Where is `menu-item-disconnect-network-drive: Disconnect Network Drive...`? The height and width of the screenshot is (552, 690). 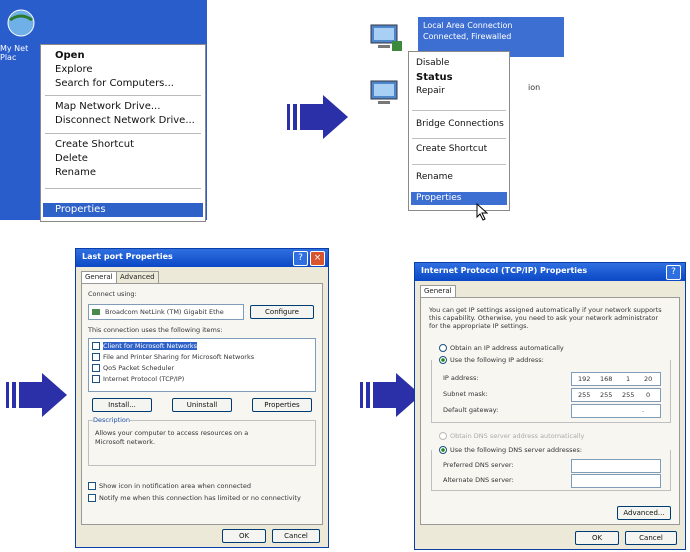
menu-item-disconnect-network-drive: Disconnect Network Drive... is located at coordinates (125, 120).